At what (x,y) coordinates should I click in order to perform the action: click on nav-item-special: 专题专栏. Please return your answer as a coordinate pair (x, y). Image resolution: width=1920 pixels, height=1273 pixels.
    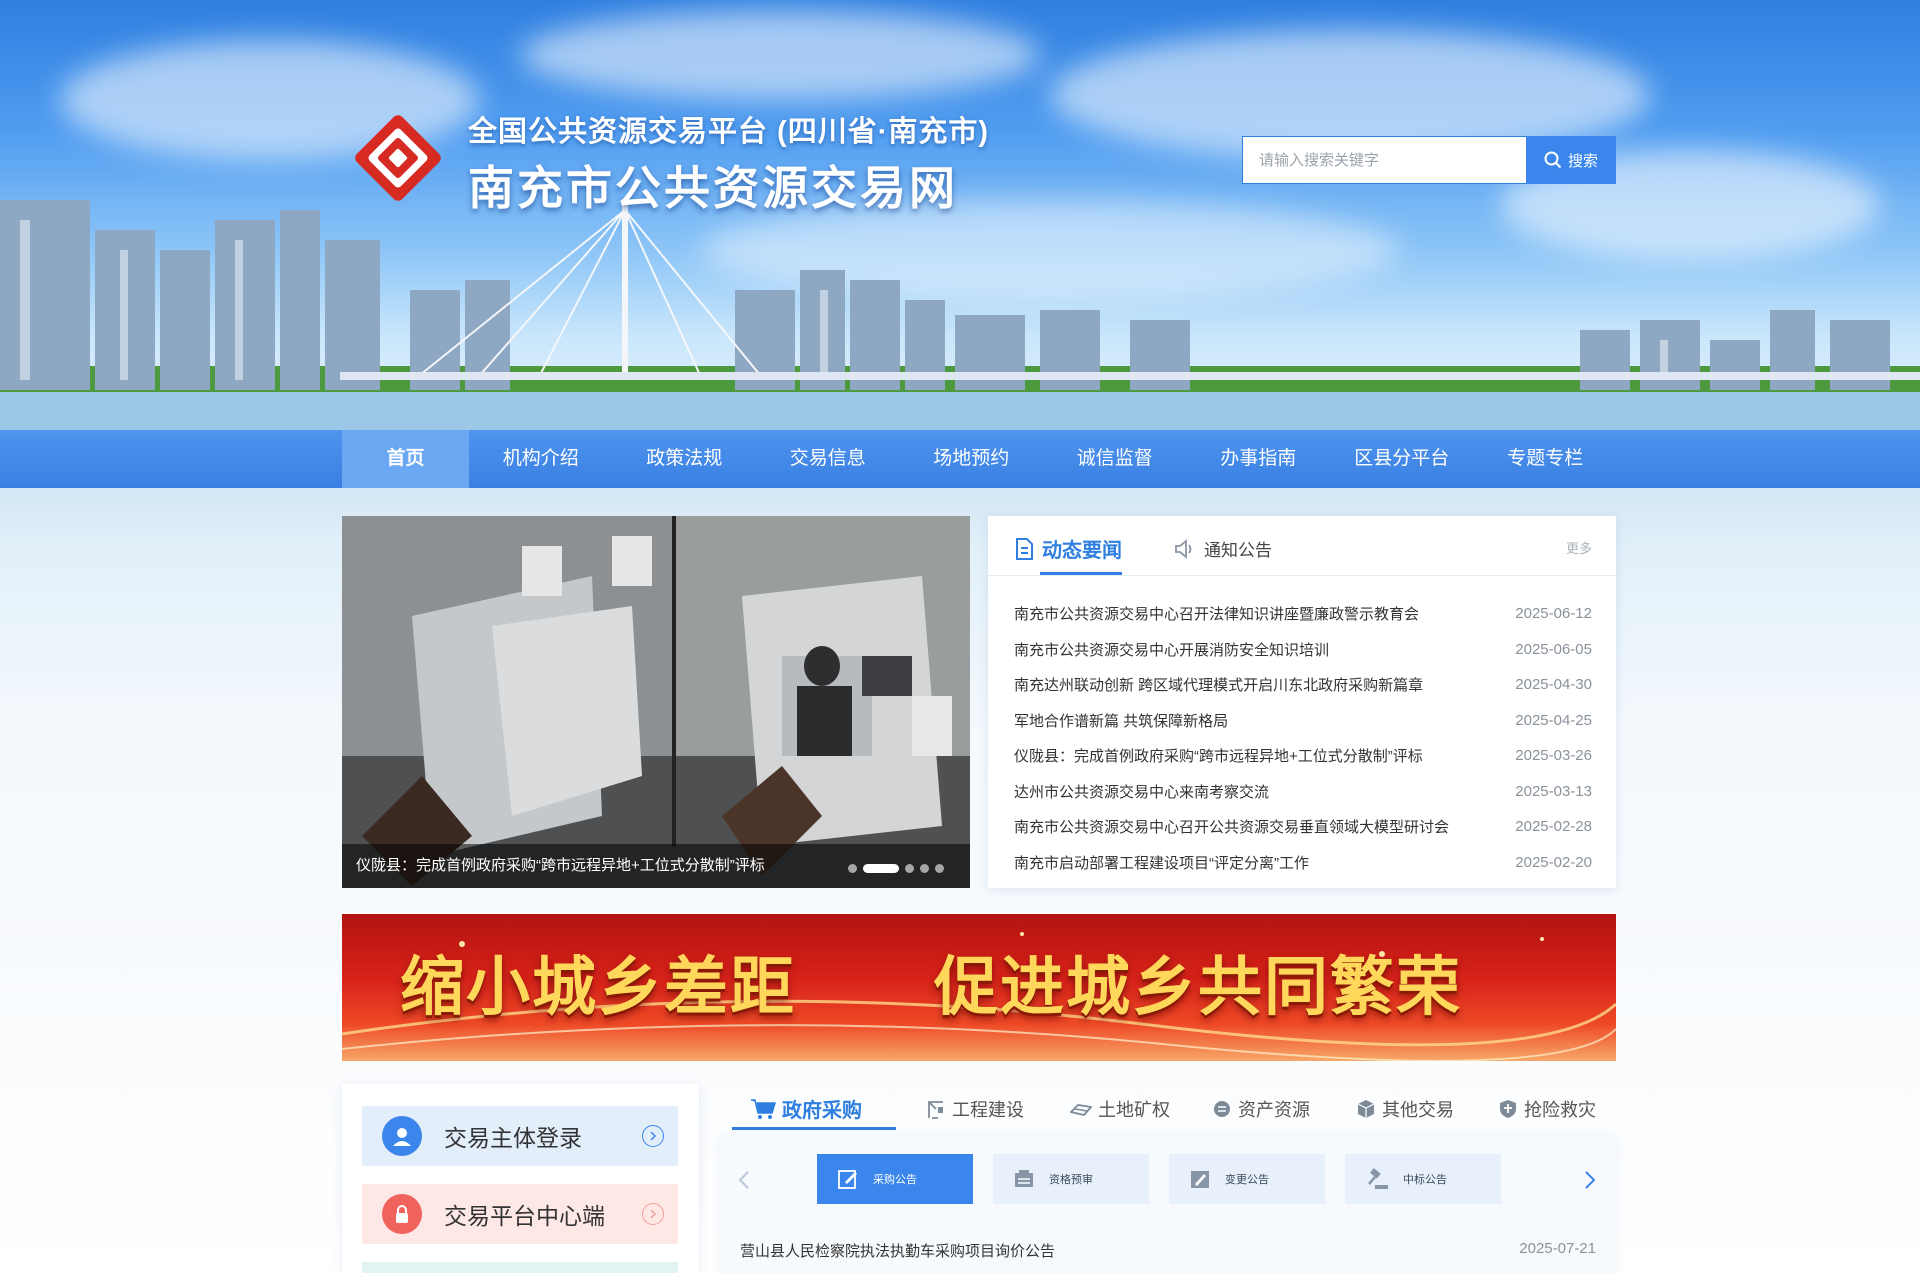
    Looking at the image, I should click on (1546, 459).